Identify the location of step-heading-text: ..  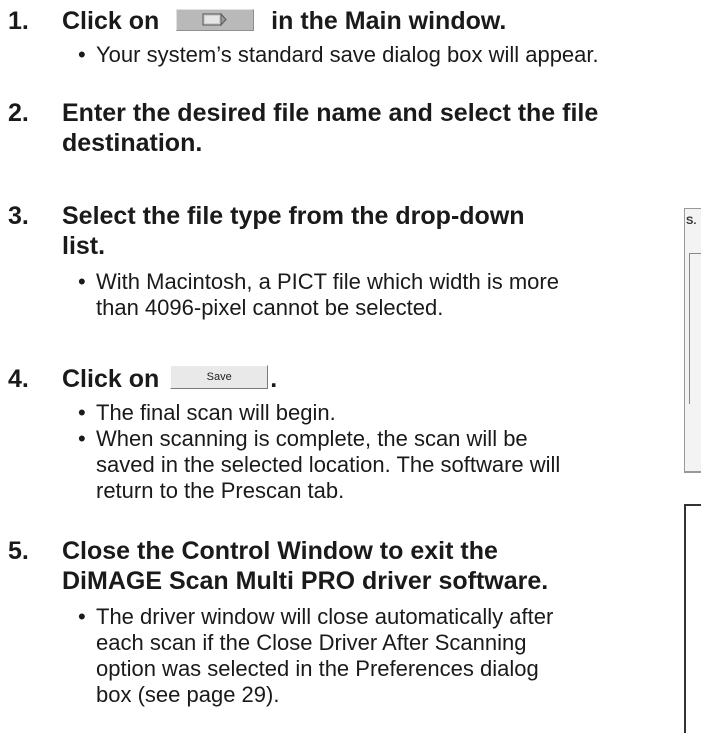
(274, 379).